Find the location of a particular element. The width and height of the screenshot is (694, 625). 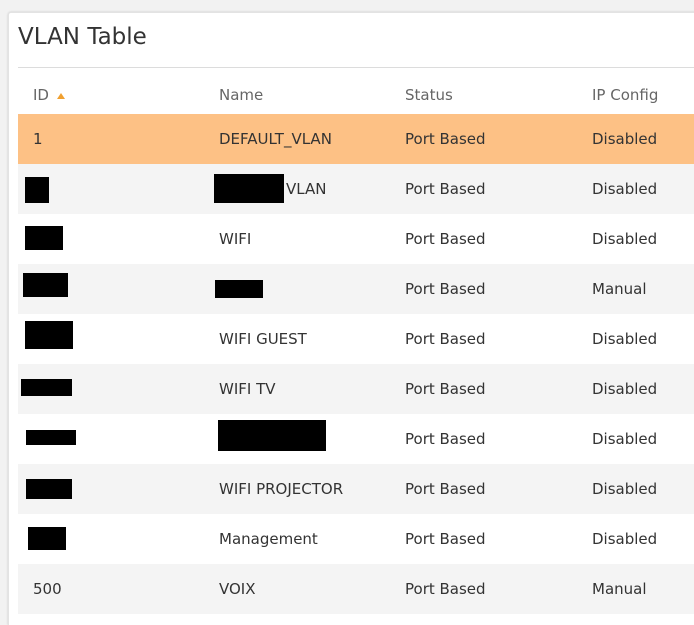

table-row: VLAN Port Based Disabled is located at coordinates (356, 189).